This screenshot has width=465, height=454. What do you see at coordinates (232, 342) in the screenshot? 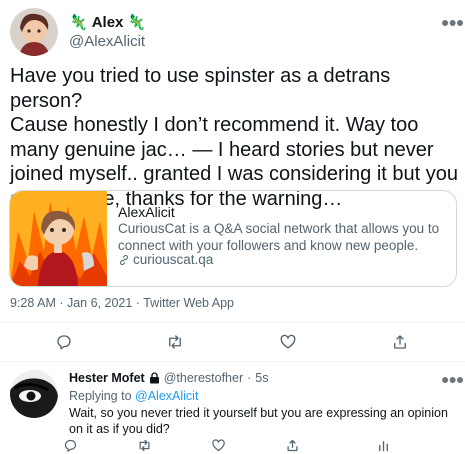
I see `tweet-actions` at bounding box center [232, 342].